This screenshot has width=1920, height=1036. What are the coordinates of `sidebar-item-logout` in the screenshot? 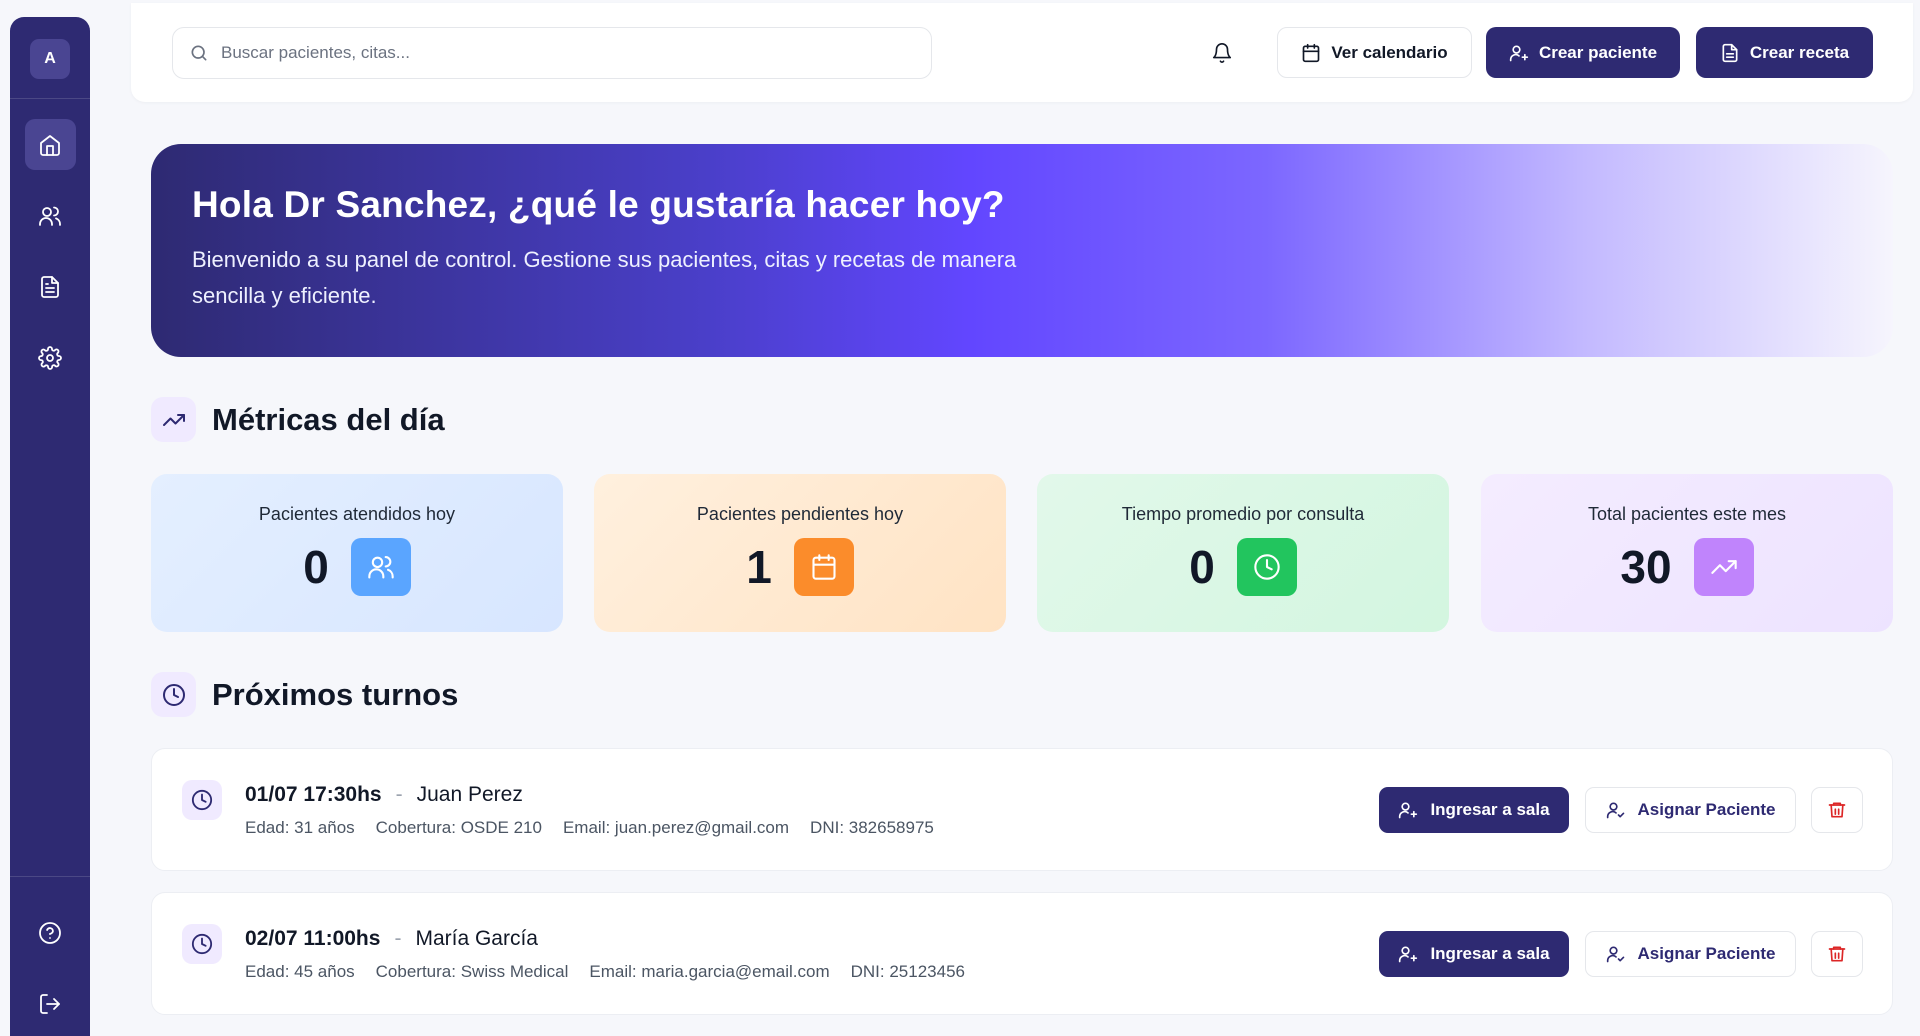 It's located at (50, 1003).